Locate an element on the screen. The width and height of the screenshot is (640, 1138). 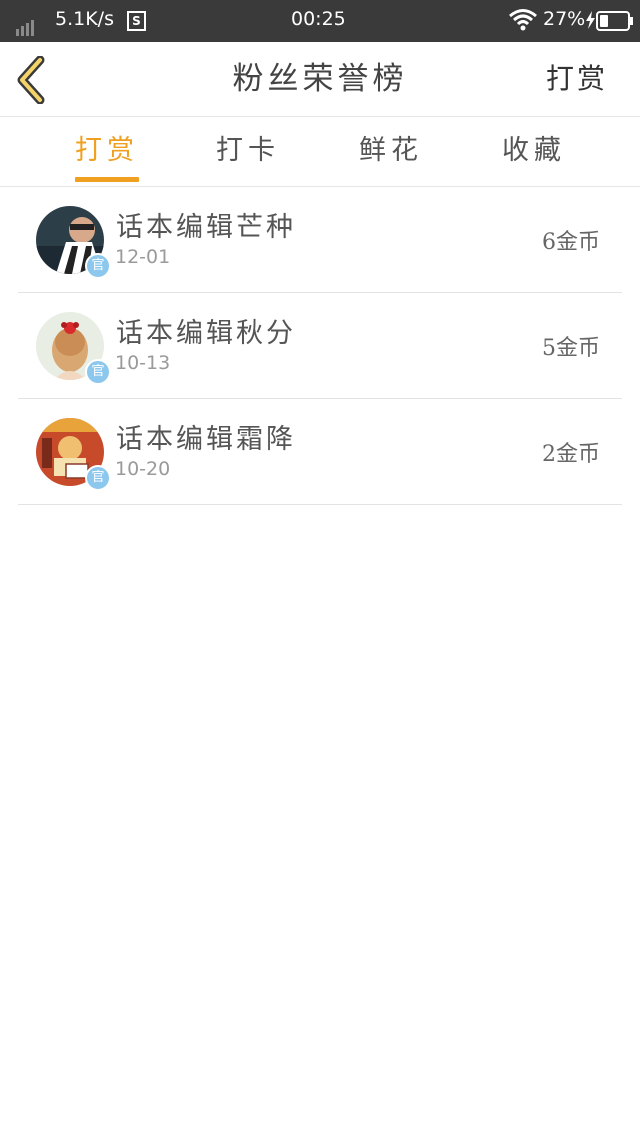
back-button is located at coordinates (34, 80).